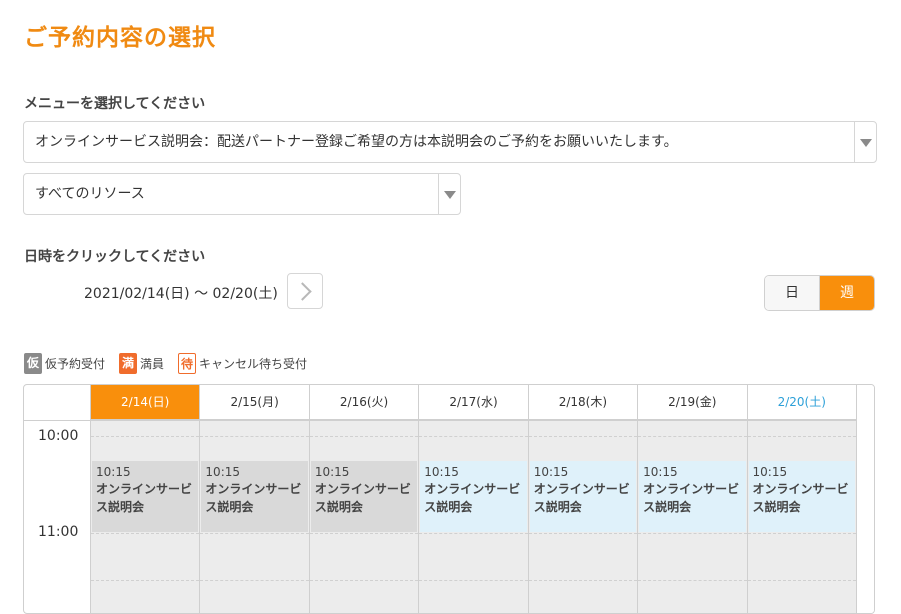 This screenshot has height=614, width=901. I want to click on day-header: 2/20(土), so click(801, 402).